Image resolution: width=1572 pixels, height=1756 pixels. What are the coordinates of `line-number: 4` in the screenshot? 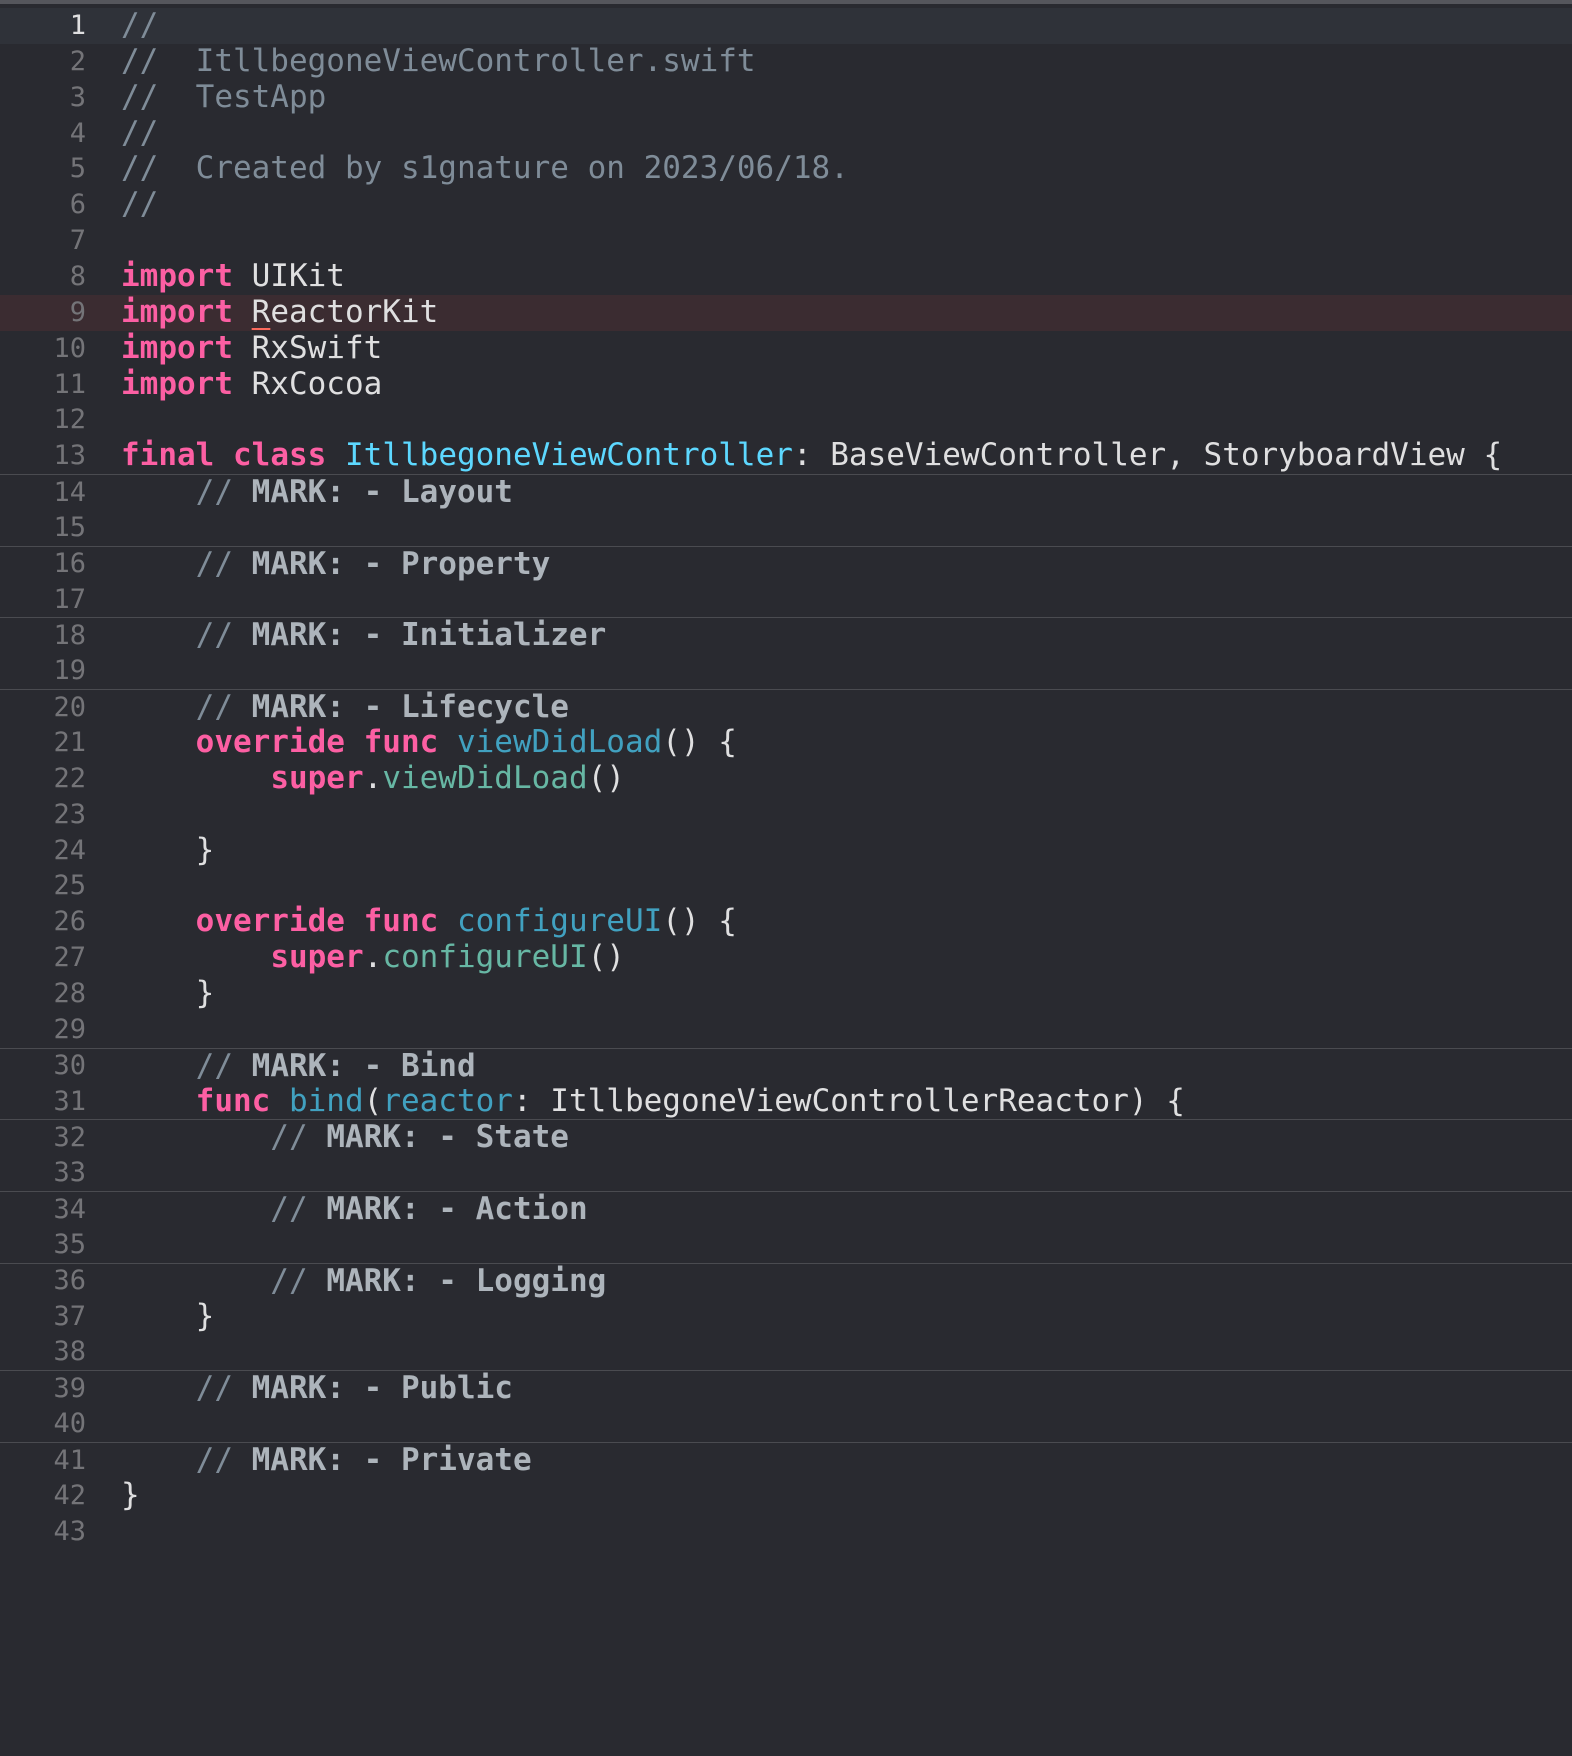 It's located at (43, 134).